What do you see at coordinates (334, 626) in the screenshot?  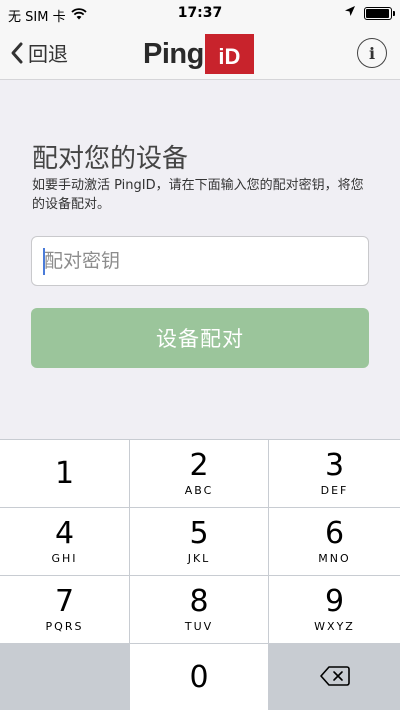 I see `key-letters: WXYZ` at bounding box center [334, 626].